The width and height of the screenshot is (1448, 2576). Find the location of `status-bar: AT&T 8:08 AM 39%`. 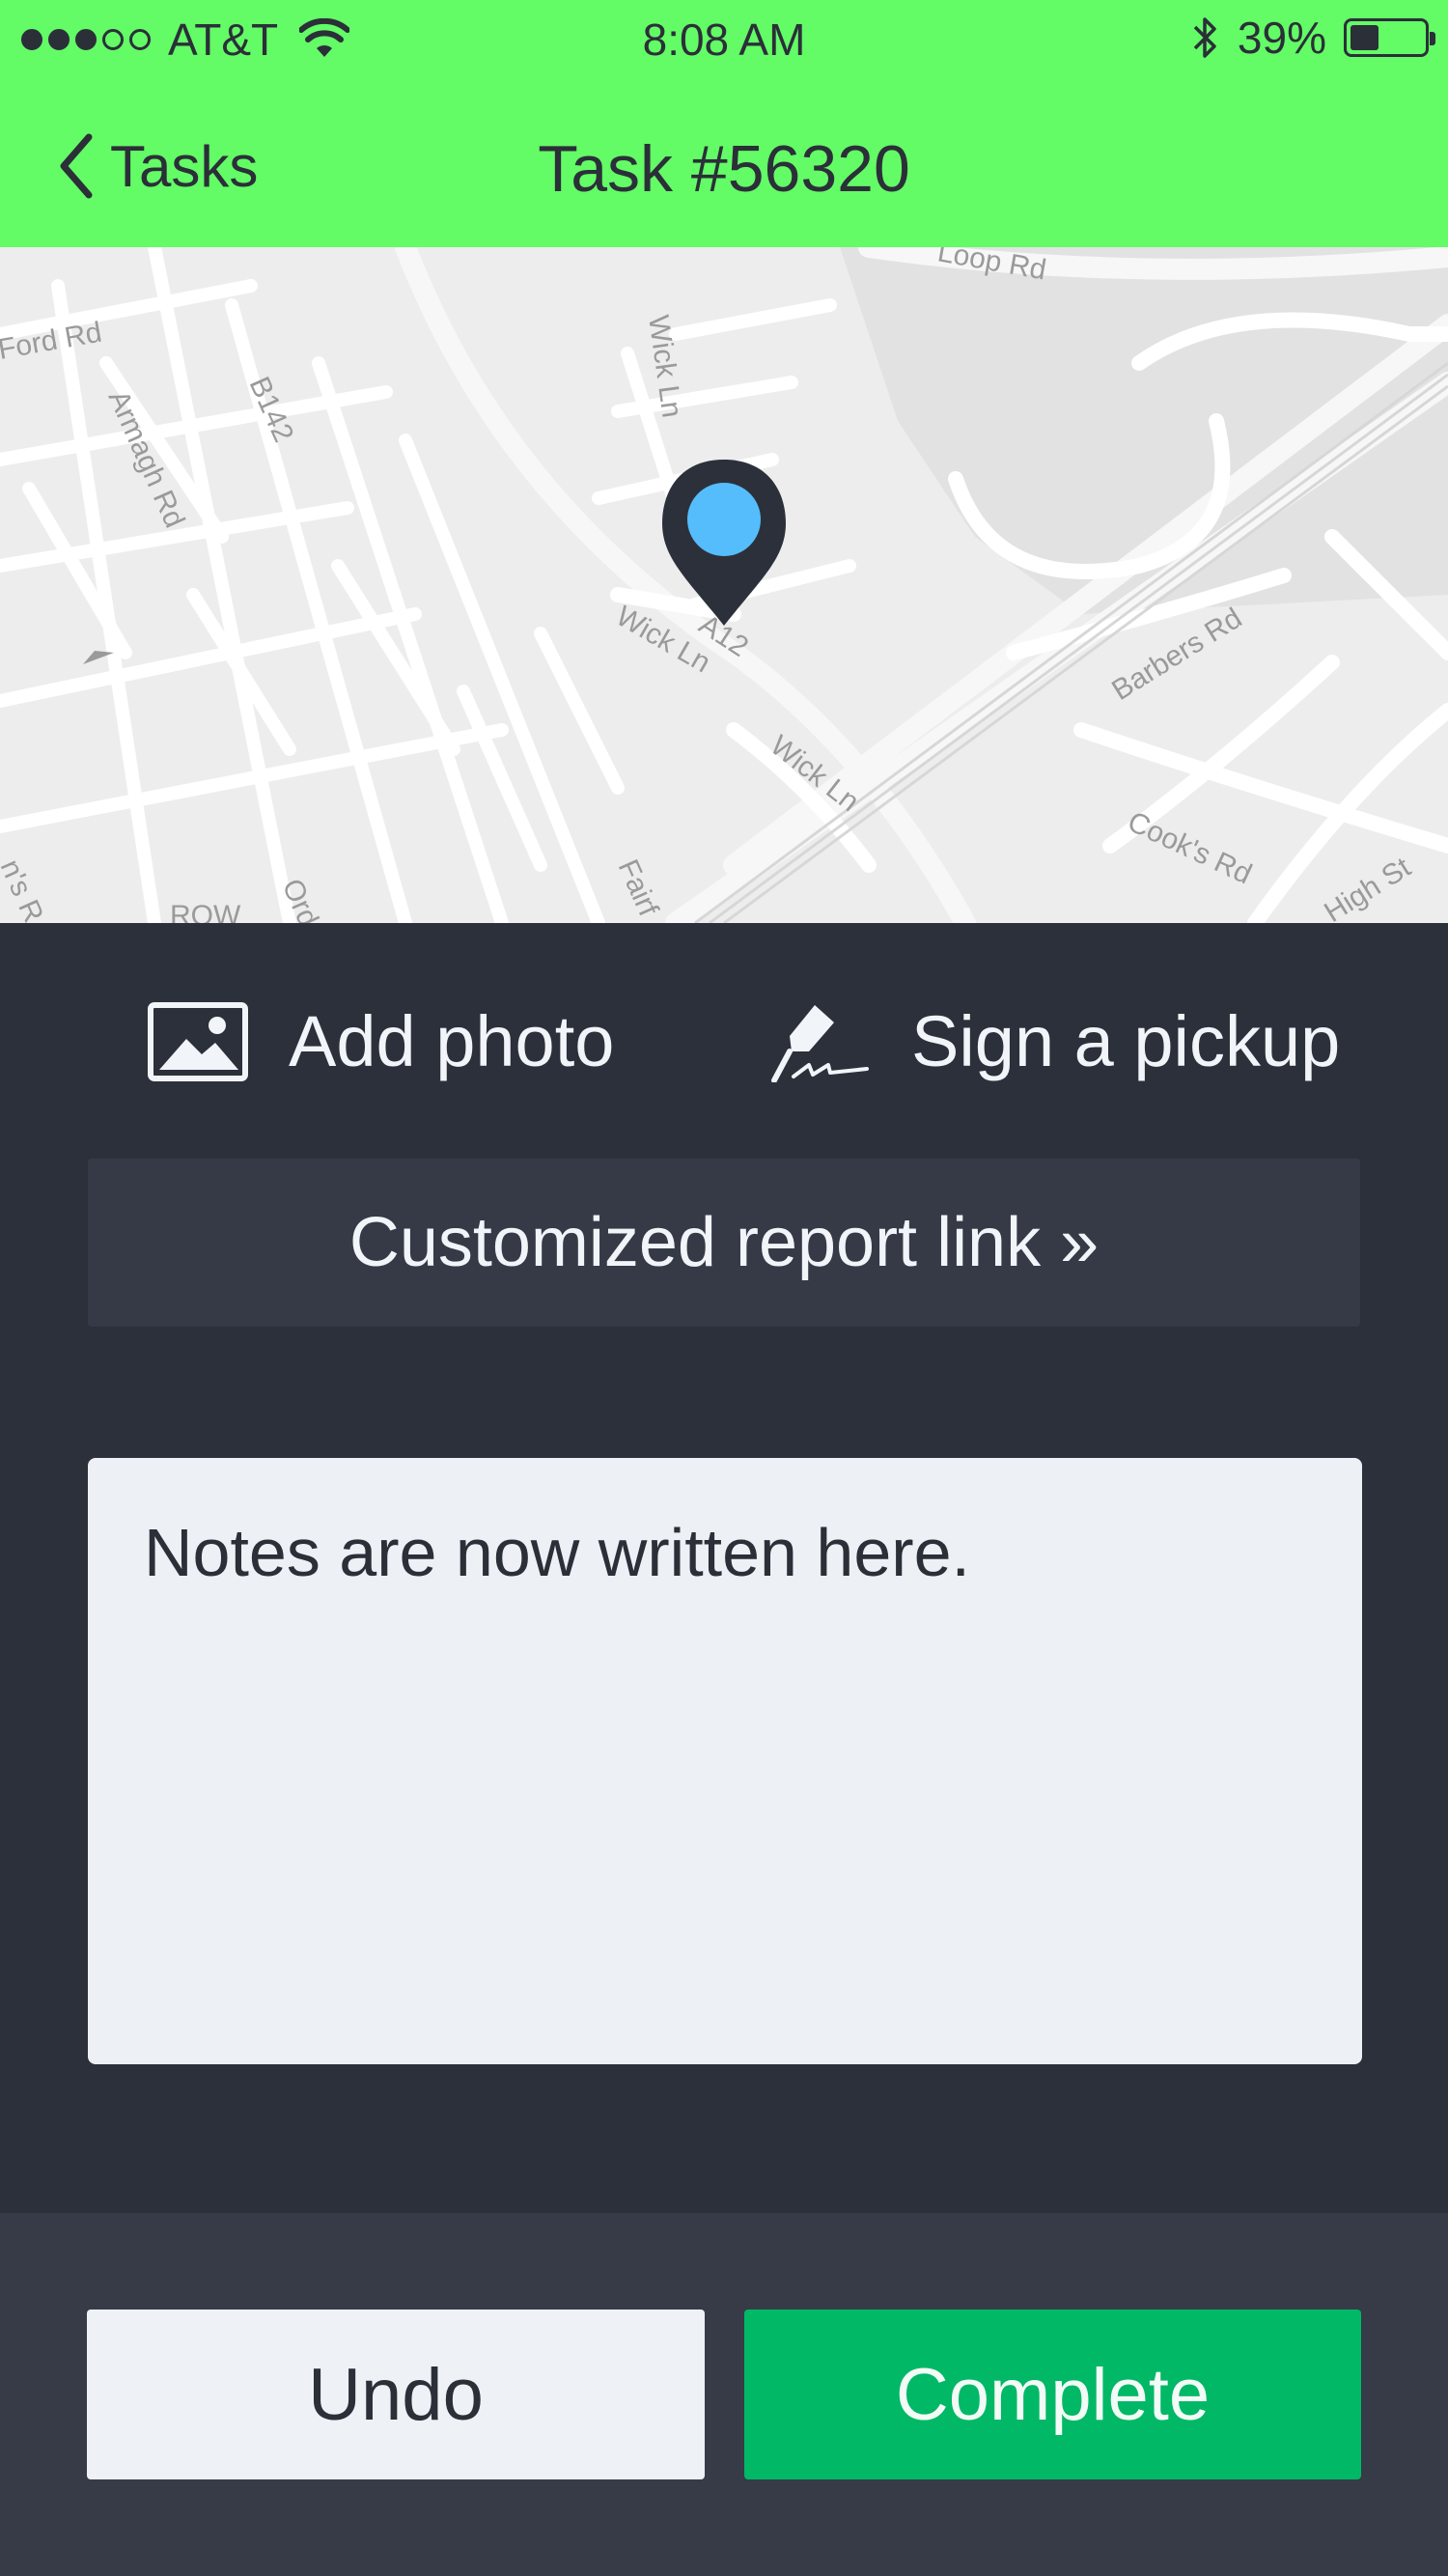

status-bar: AT&T 8:08 AM 39% is located at coordinates (724, 39).